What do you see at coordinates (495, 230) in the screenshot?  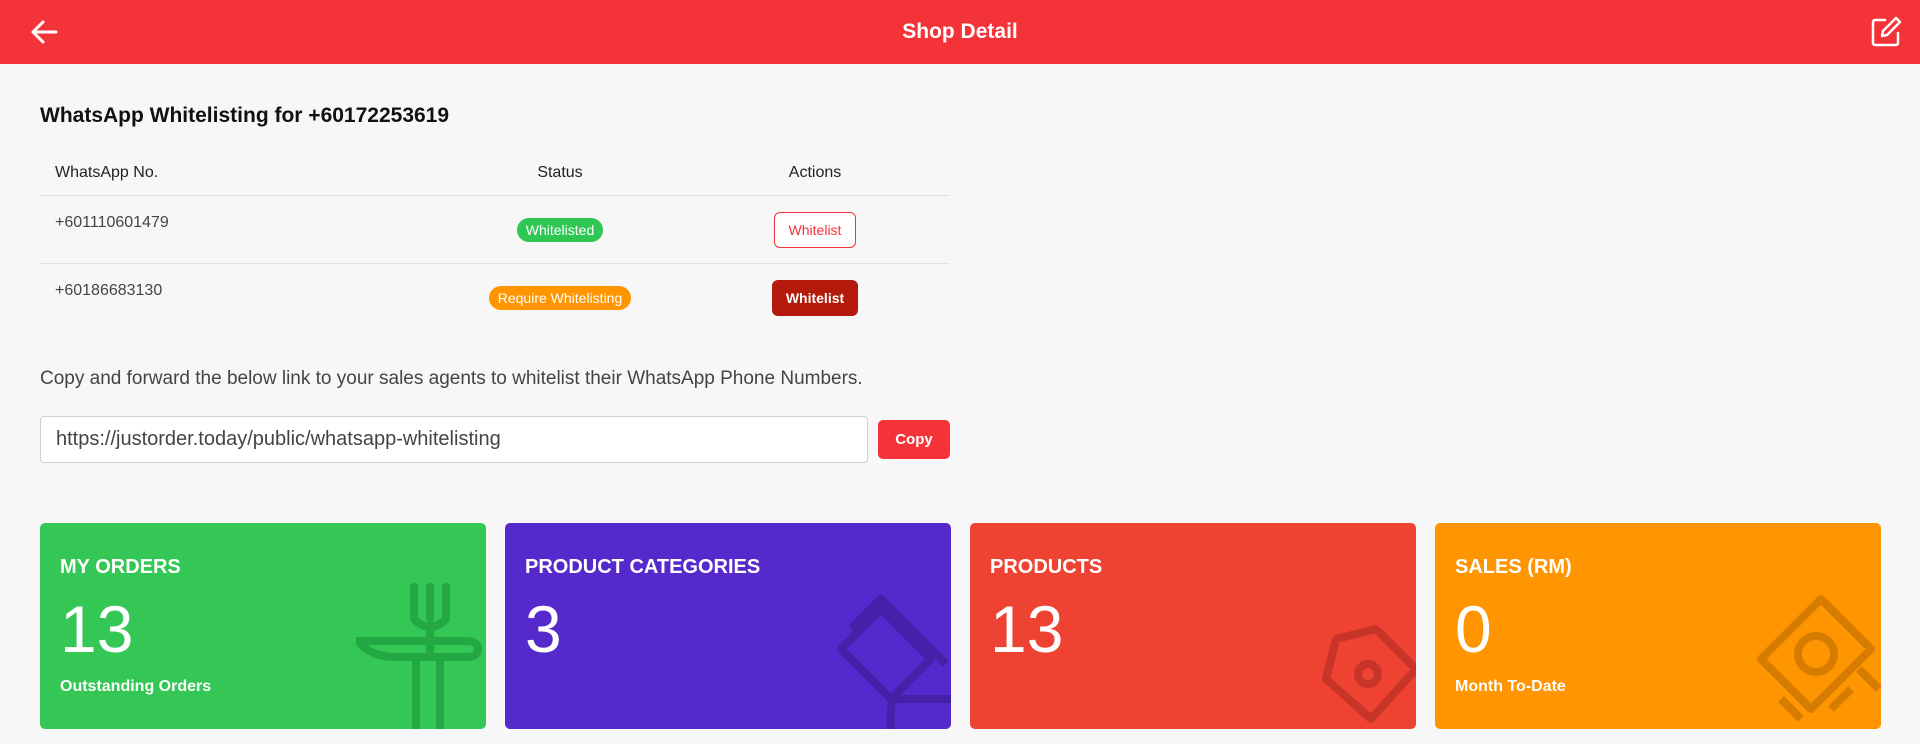 I see `table-row: +601110601479 Whitelisted Whitelist` at bounding box center [495, 230].